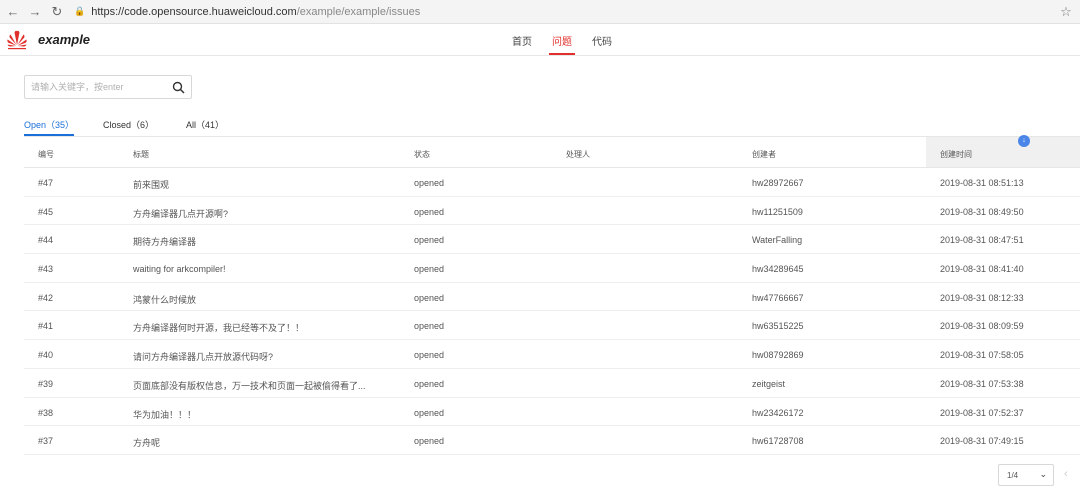  Describe the element at coordinates (778, 269) in the screenshot. I see `issue-creator: hw34289645` at that location.